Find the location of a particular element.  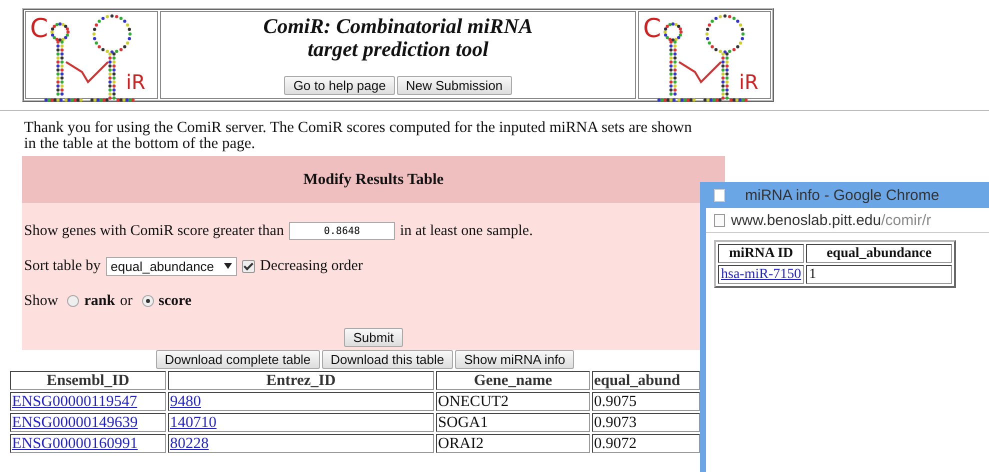

radio-label: rank is located at coordinates (100, 301).